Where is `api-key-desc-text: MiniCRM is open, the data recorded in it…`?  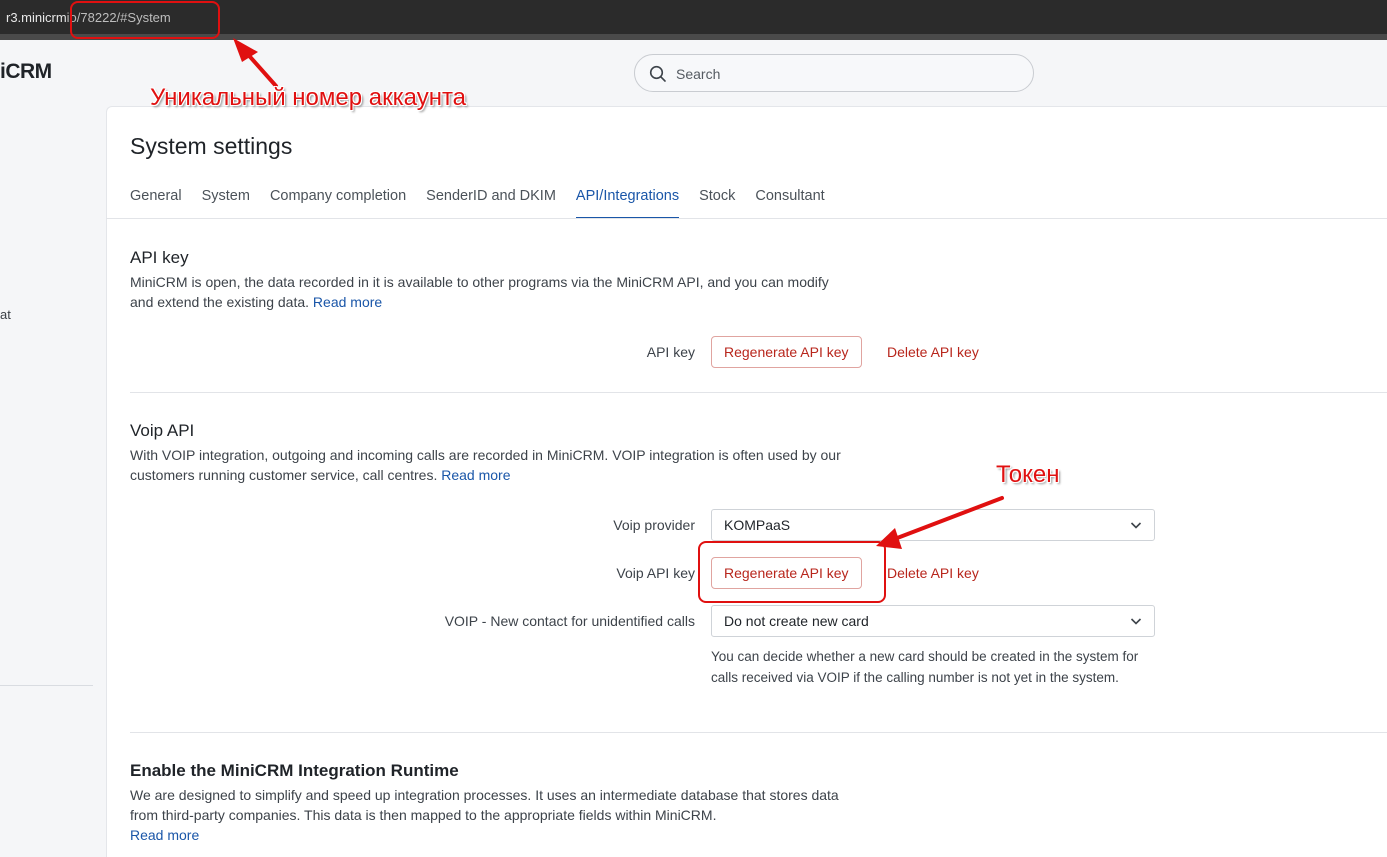
api-key-desc-text: MiniCRM is open, the data recorded in it… is located at coordinates (479, 292).